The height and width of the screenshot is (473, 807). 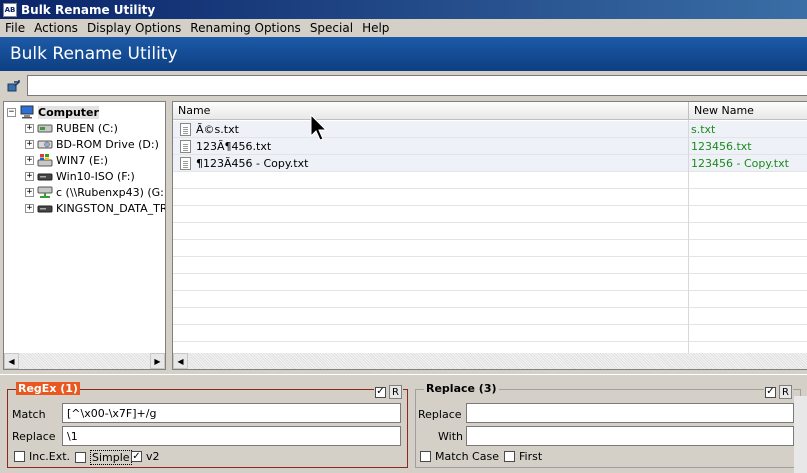 What do you see at coordinates (27, 112) in the screenshot?
I see `computer-icon` at bounding box center [27, 112].